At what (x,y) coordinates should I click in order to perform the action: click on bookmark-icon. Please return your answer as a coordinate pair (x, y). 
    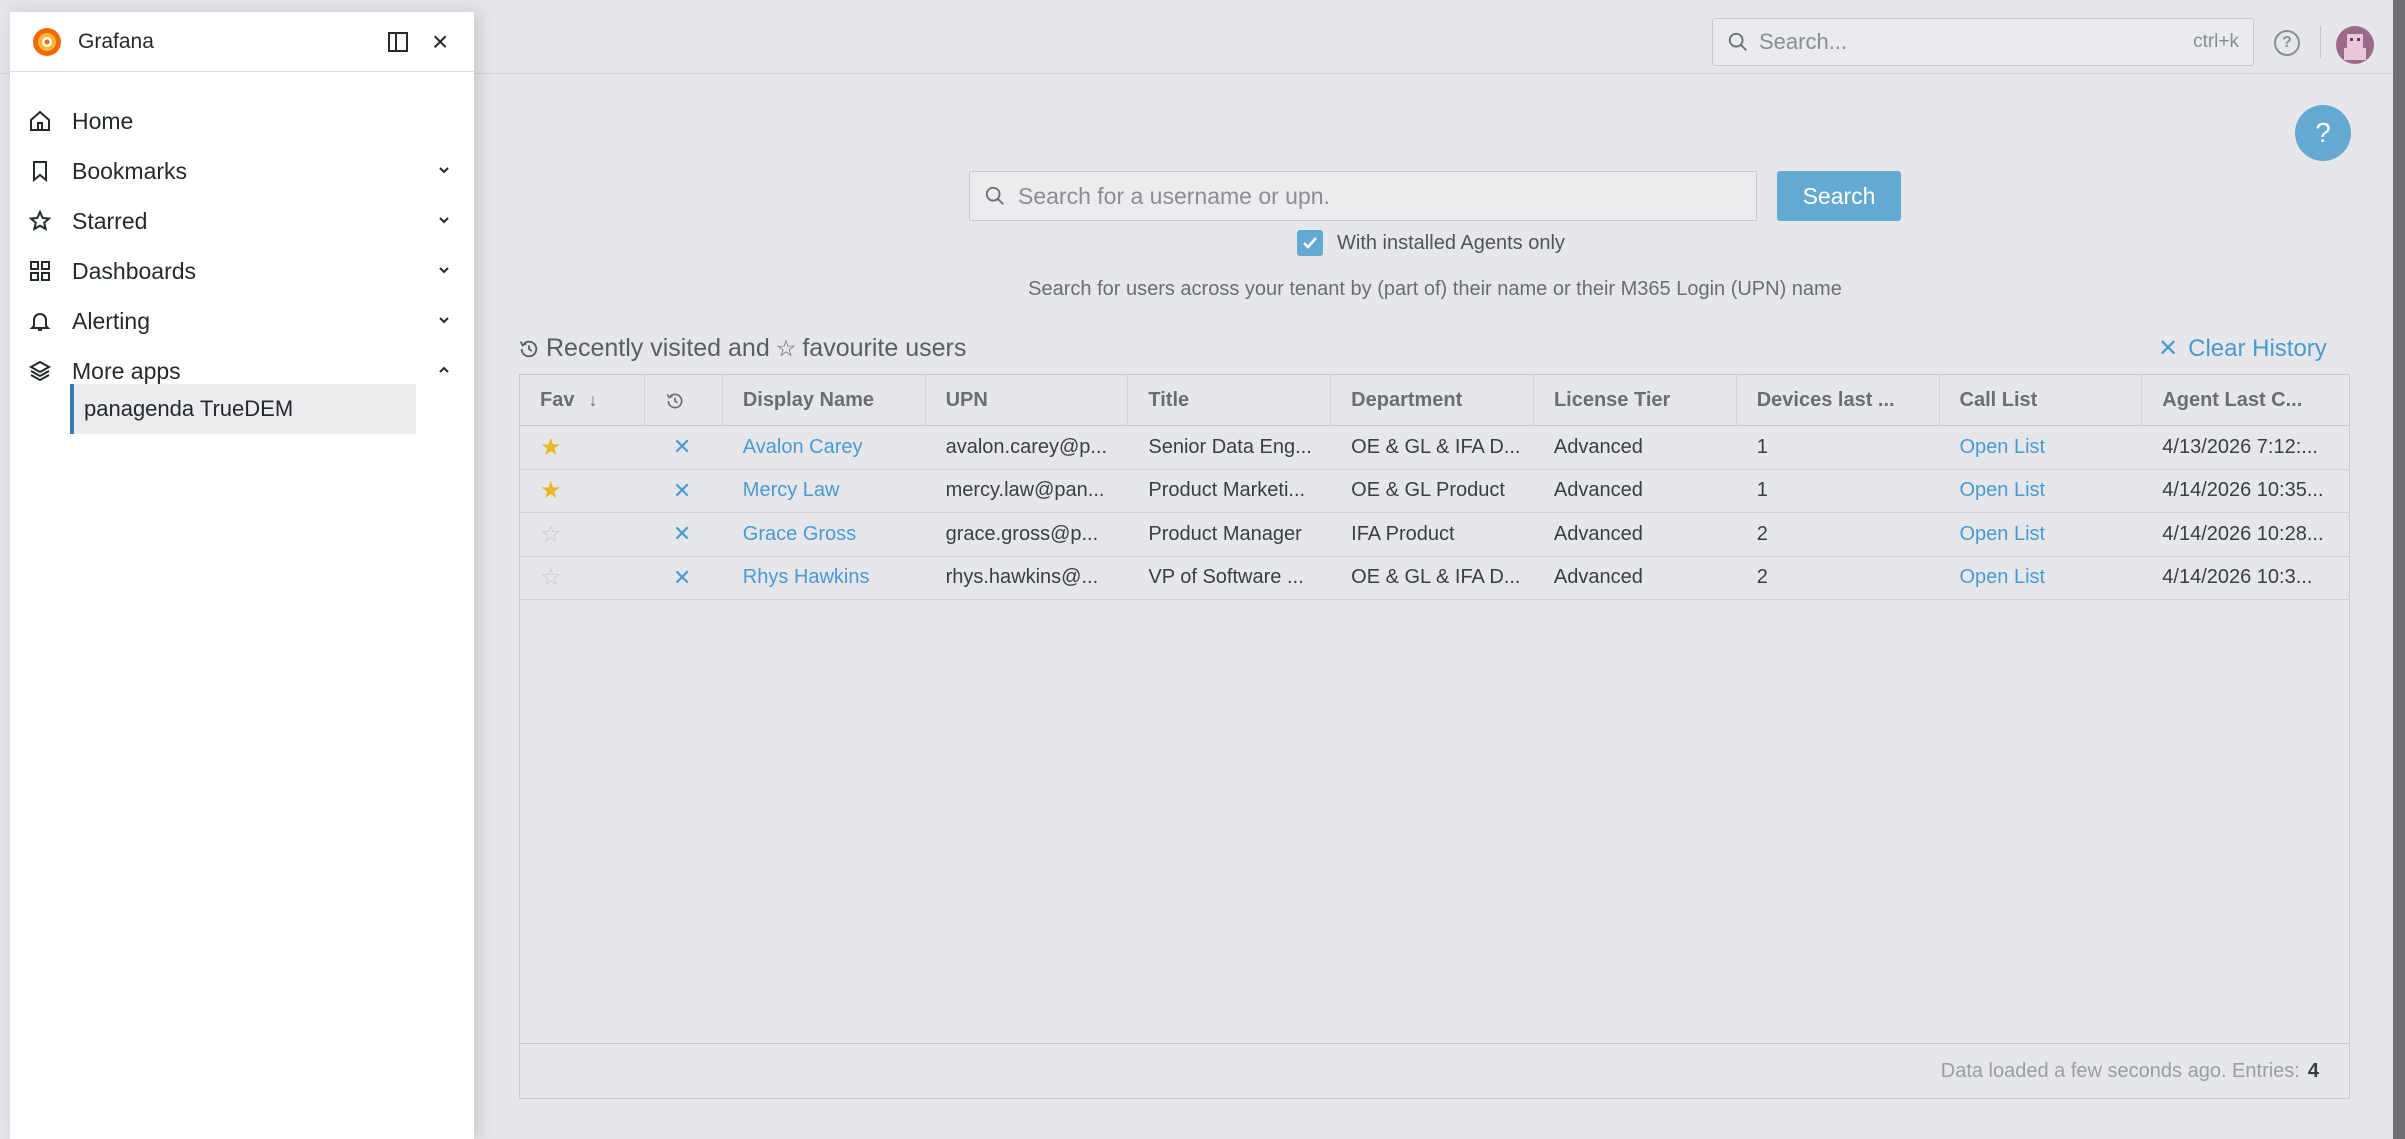
    Looking at the image, I should click on (40, 172).